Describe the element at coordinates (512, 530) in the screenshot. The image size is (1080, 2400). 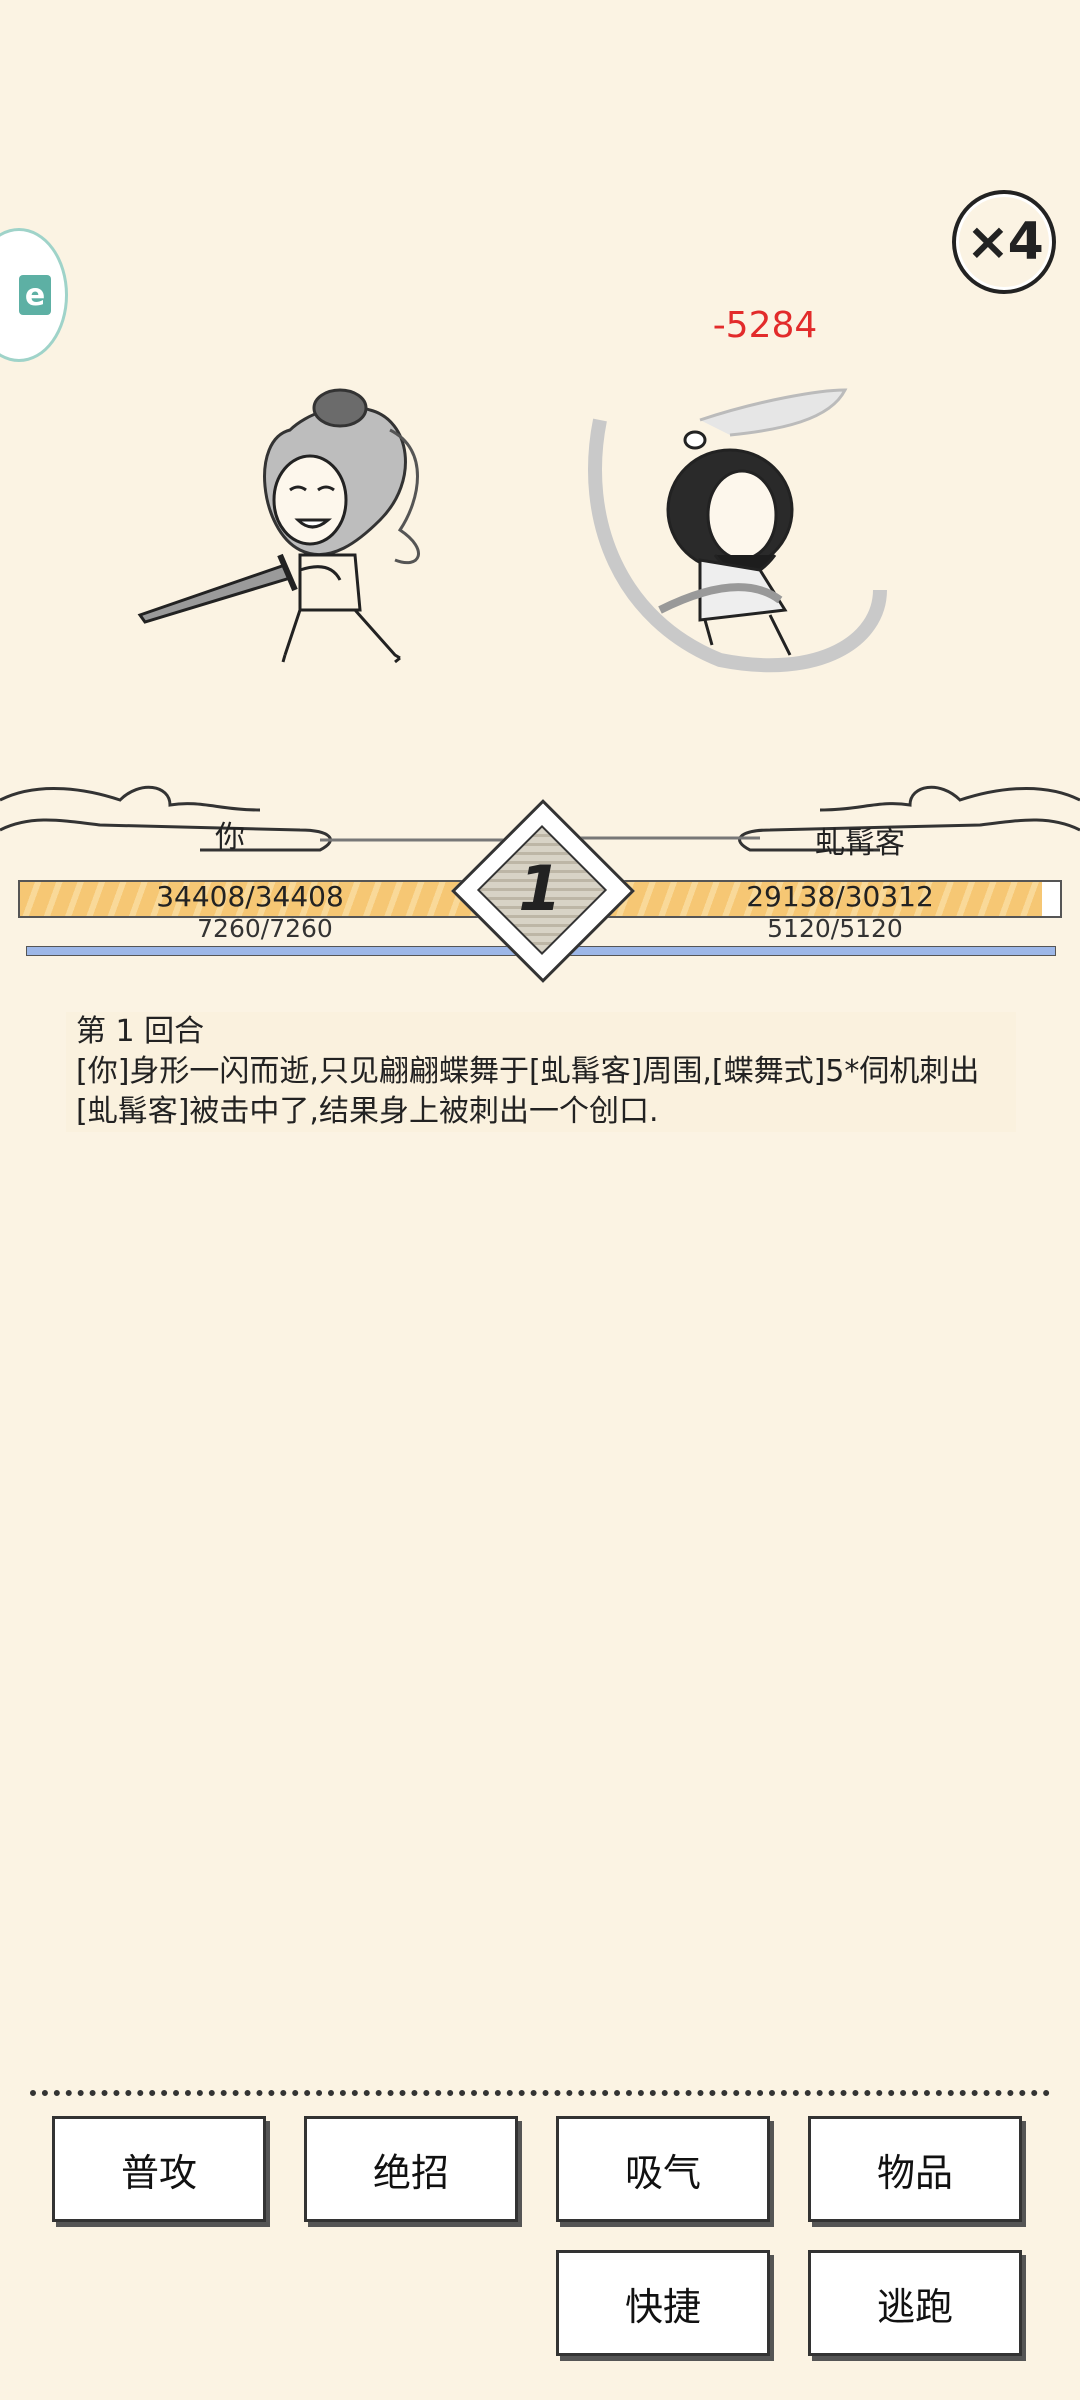
I see `battle-scene` at that location.